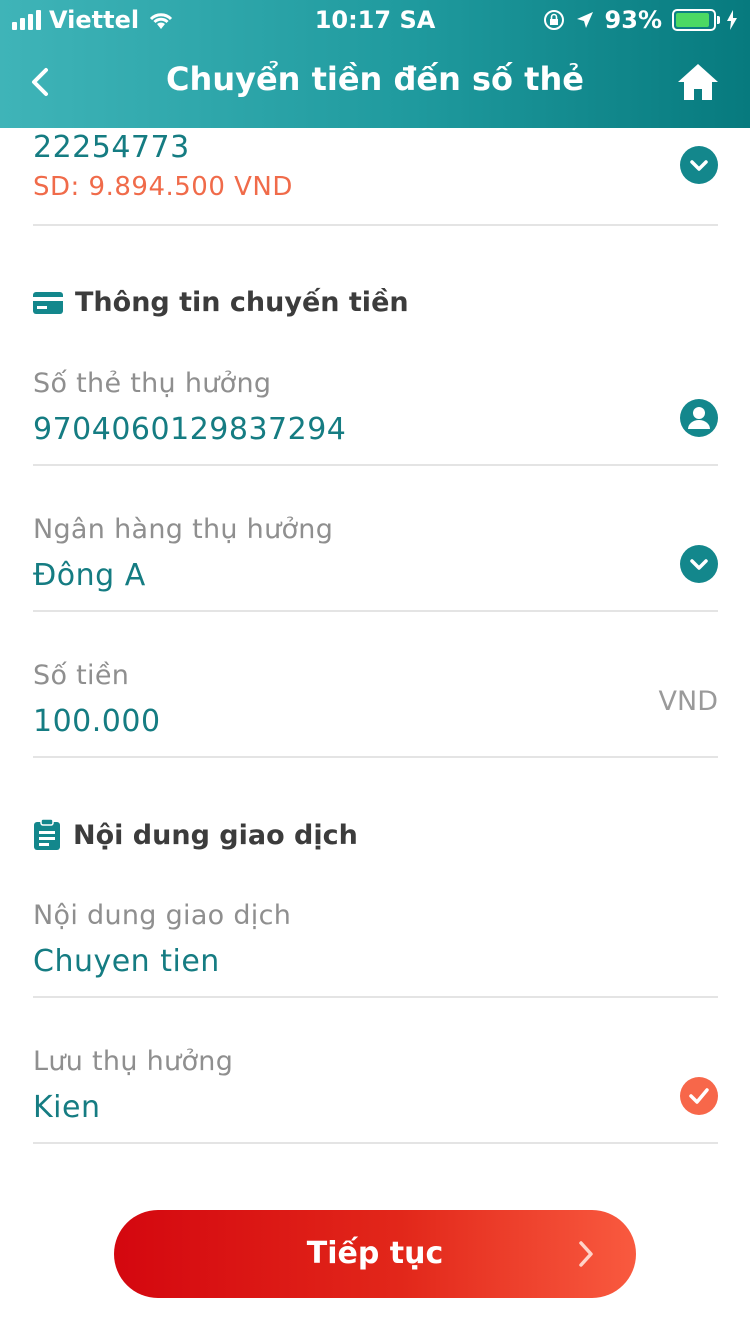  What do you see at coordinates (152, 383) in the screenshot?
I see `card-number-label: Số thẻ thụ hưởng` at bounding box center [152, 383].